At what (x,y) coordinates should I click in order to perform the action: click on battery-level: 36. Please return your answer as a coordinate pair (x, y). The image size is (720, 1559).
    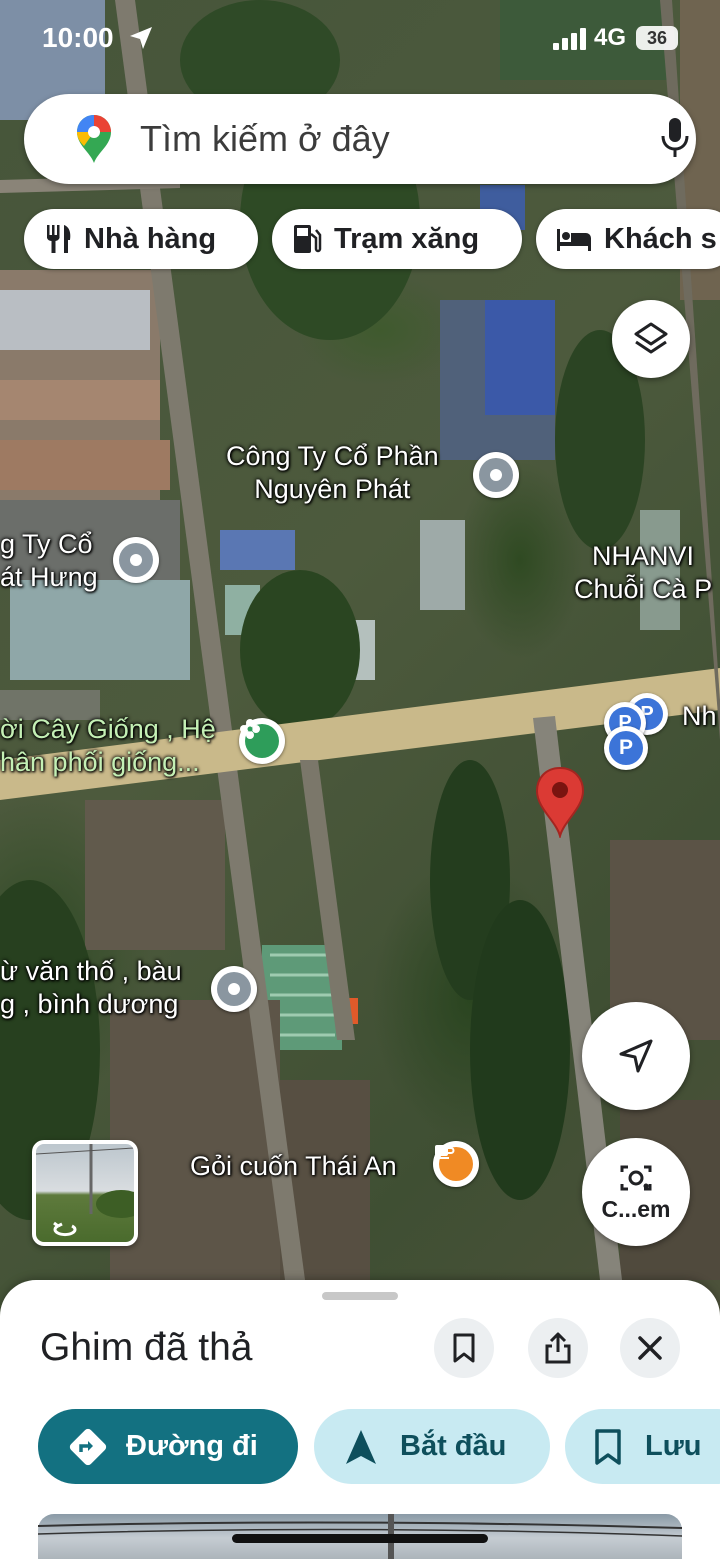
    Looking at the image, I should click on (657, 37).